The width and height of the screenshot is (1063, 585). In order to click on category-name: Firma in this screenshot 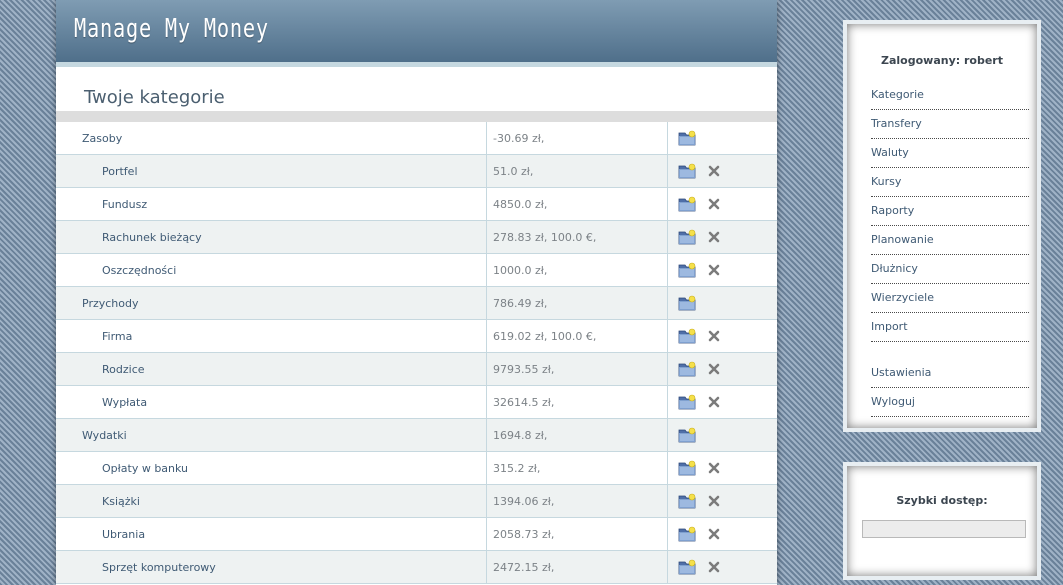, I will do `click(94, 336)`.